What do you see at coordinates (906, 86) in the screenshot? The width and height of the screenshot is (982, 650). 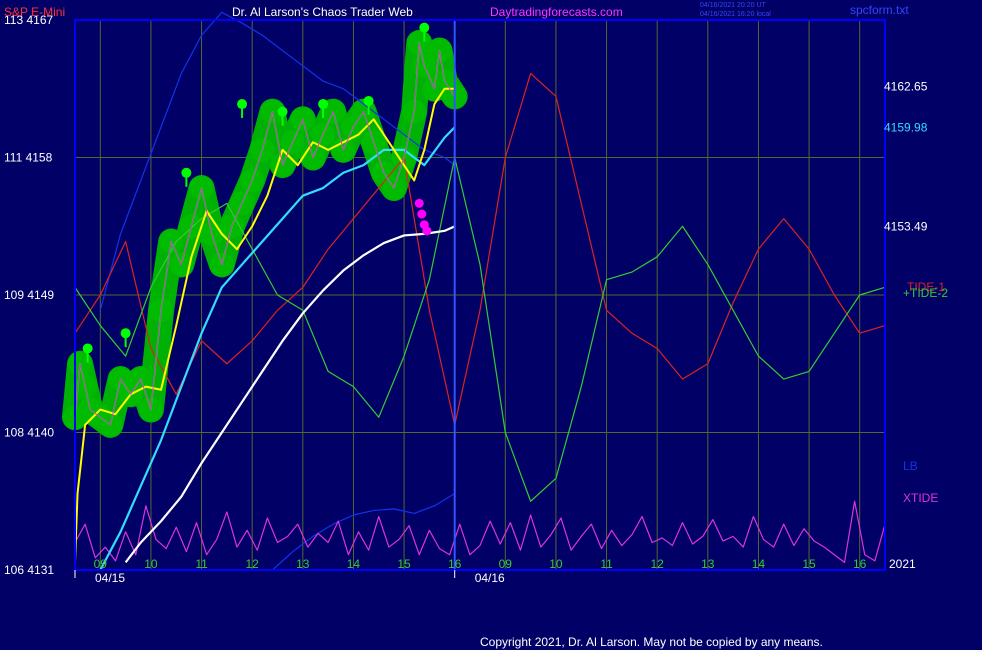 I see `right-price-label: 4162.65` at bounding box center [906, 86].